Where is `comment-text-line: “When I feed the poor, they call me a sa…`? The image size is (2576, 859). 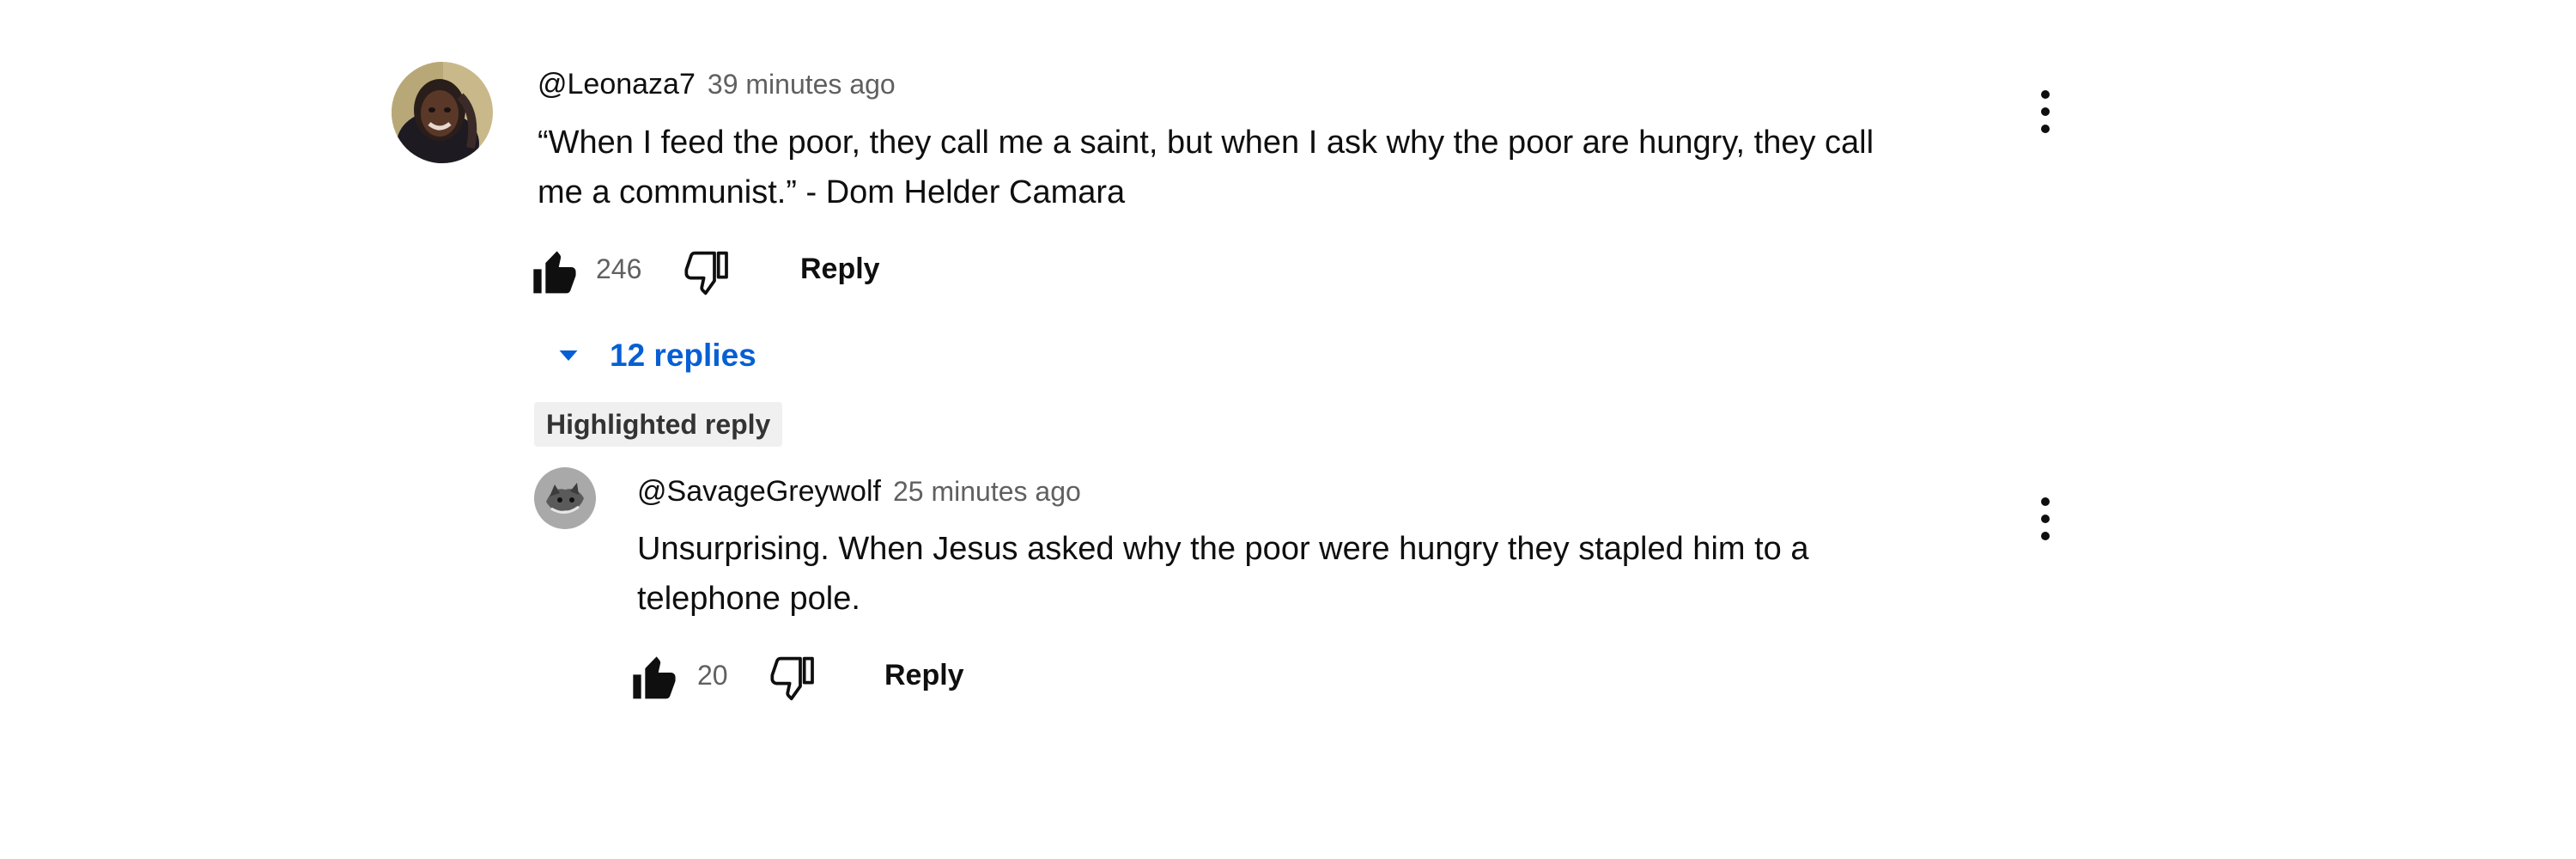 comment-text-line: “When I feed the poor, they call me a sa… is located at coordinates (1206, 143).